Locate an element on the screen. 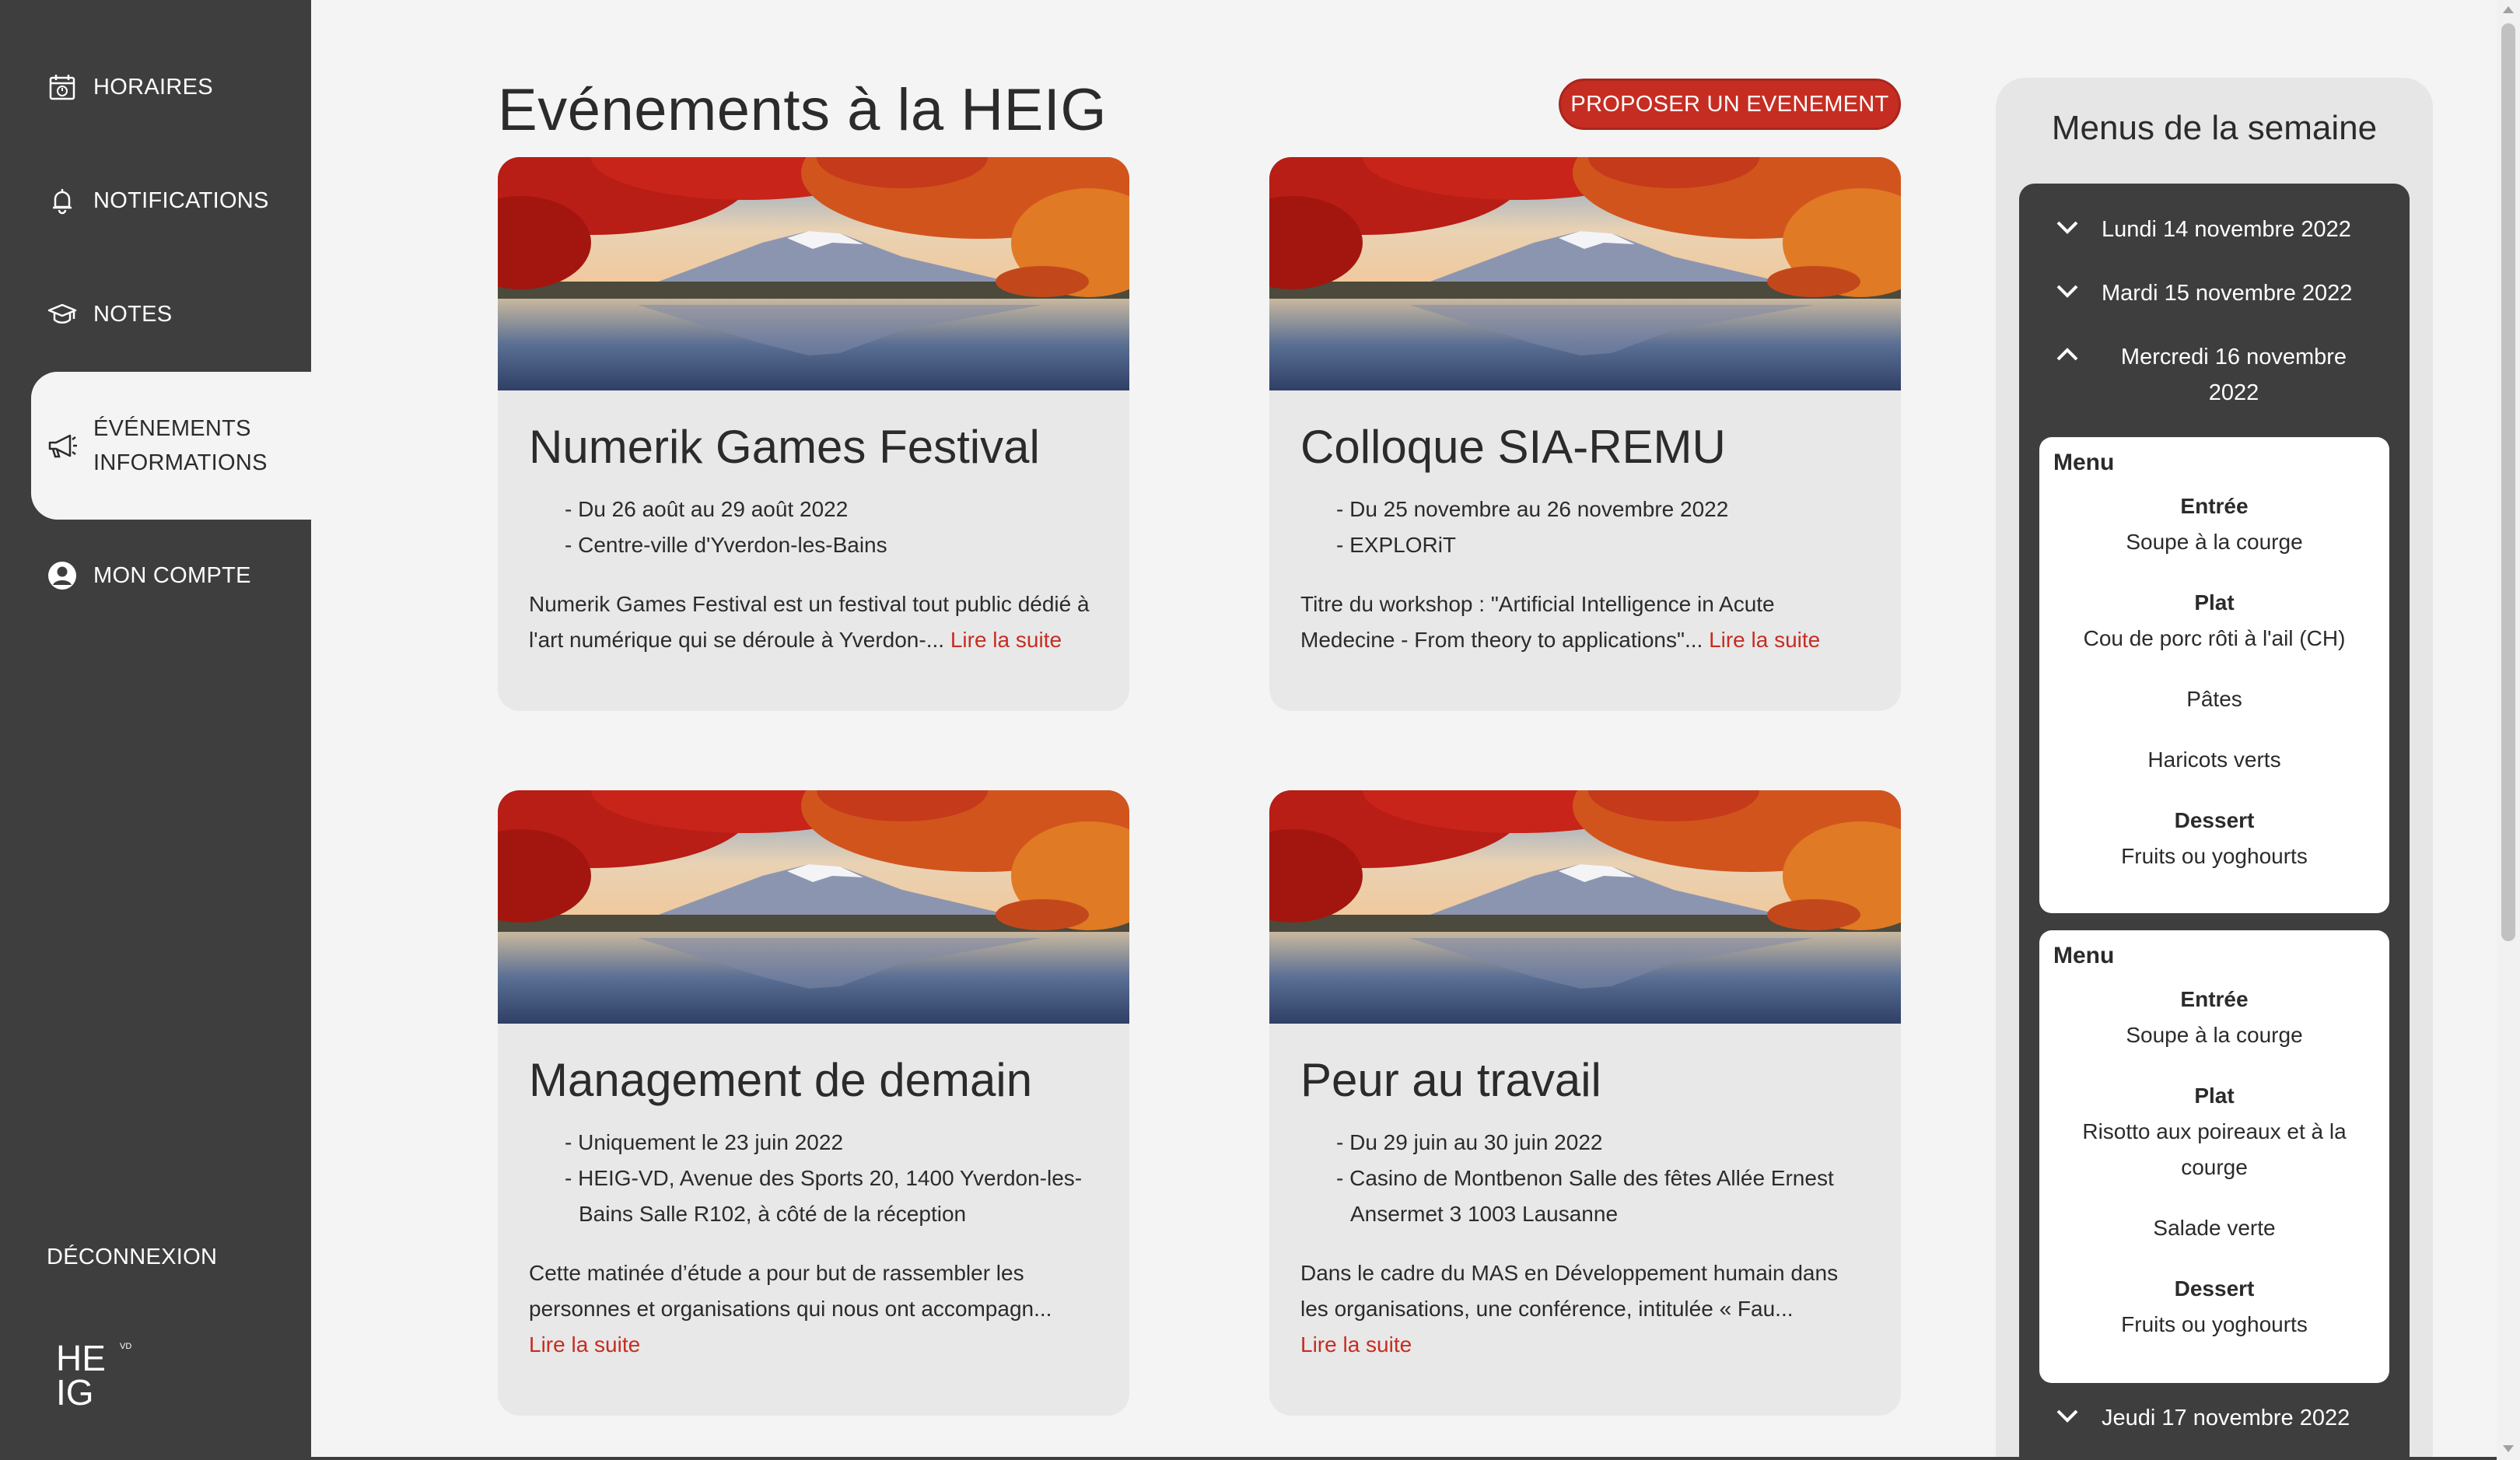 This screenshot has width=2520, height=1460. nav-notifications-label: NOTIFICATIONS is located at coordinates (181, 200).